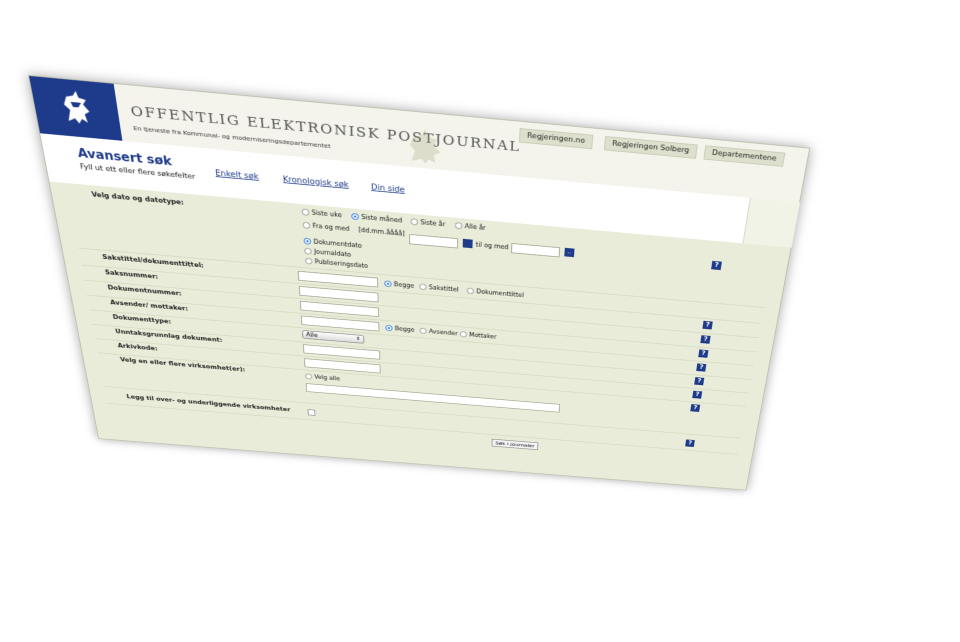  What do you see at coordinates (307, 241) in the screenshot?
I see `radio-document-date` at bounding box center [307, 241].